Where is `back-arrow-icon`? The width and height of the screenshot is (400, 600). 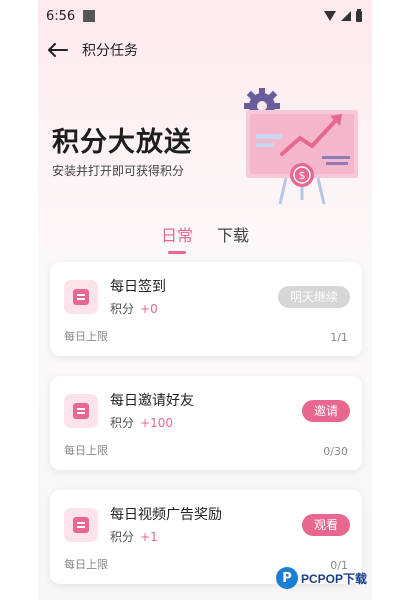 back-arrow-icon is located at coordinates (58, 50).